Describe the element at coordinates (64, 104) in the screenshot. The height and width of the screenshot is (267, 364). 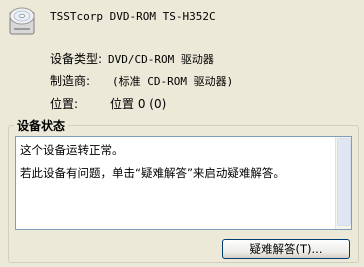
I see `location-label: 位置:` at that location.